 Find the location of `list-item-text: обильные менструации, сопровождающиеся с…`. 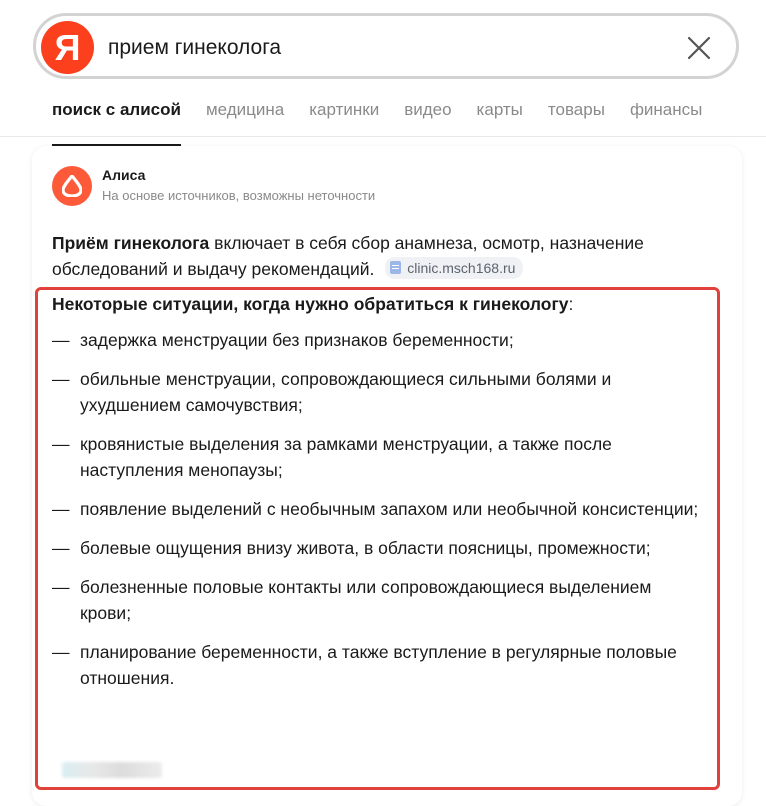

list-item-text: обильные менструации, сопровождающиеся с… is located at coordinates (346, 392).